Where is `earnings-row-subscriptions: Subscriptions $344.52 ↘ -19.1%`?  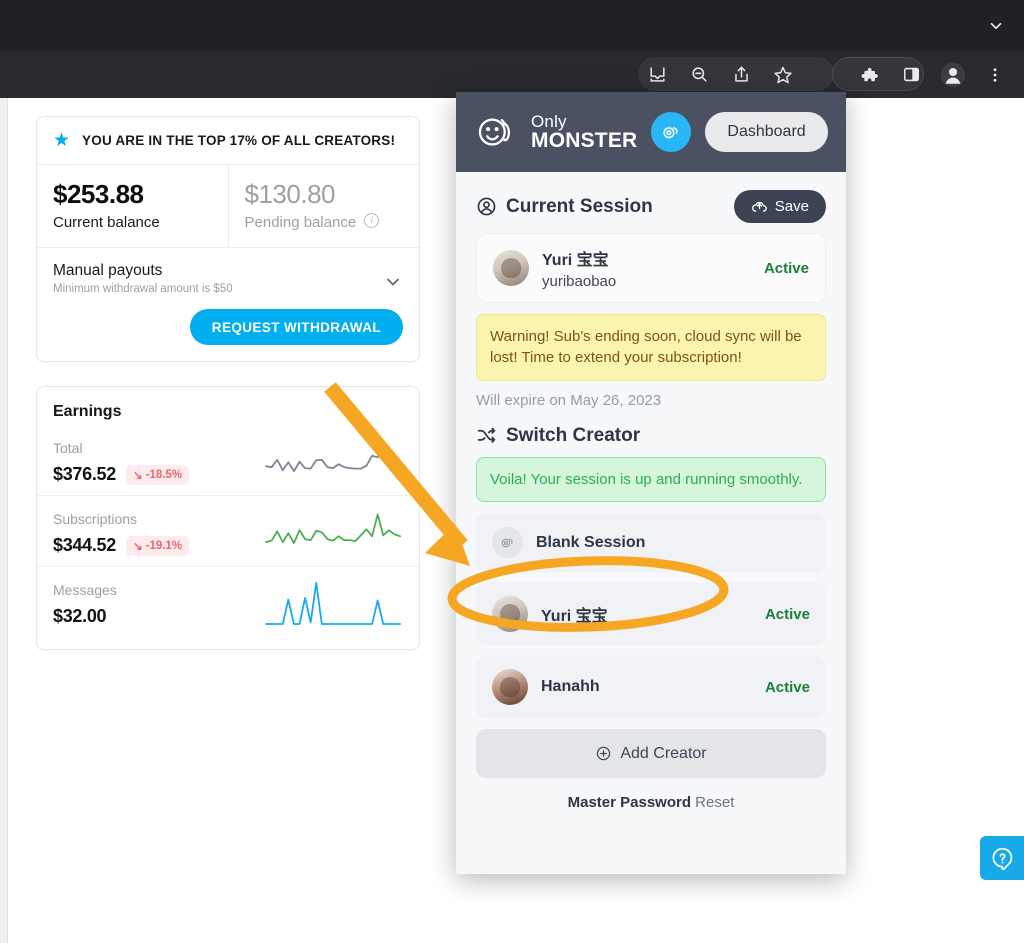
earnings-row-subscriptions: Subscriptions $344.52 ↘ -19.1% is located at coordinates (228, 530).